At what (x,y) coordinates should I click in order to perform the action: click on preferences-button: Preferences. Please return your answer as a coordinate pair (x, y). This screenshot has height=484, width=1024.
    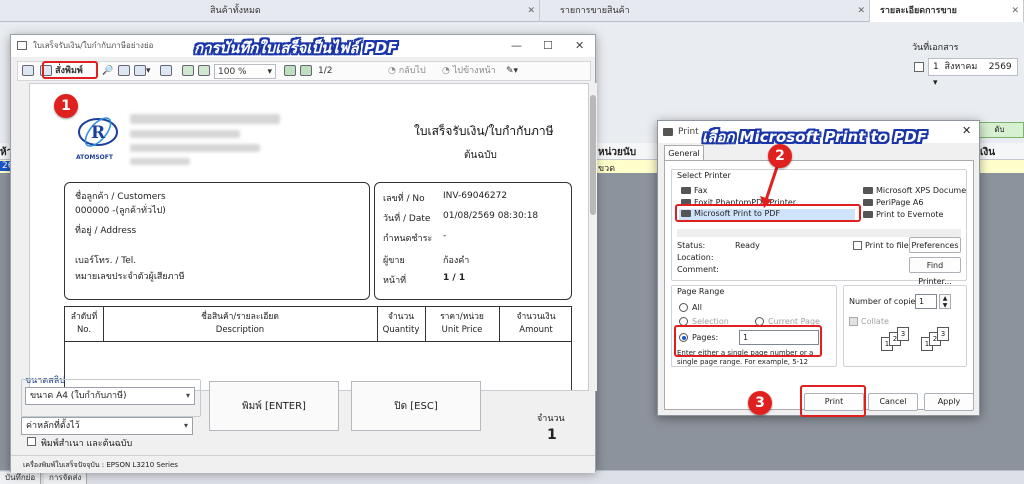
    Looking at the image, I should click on (935, 245).